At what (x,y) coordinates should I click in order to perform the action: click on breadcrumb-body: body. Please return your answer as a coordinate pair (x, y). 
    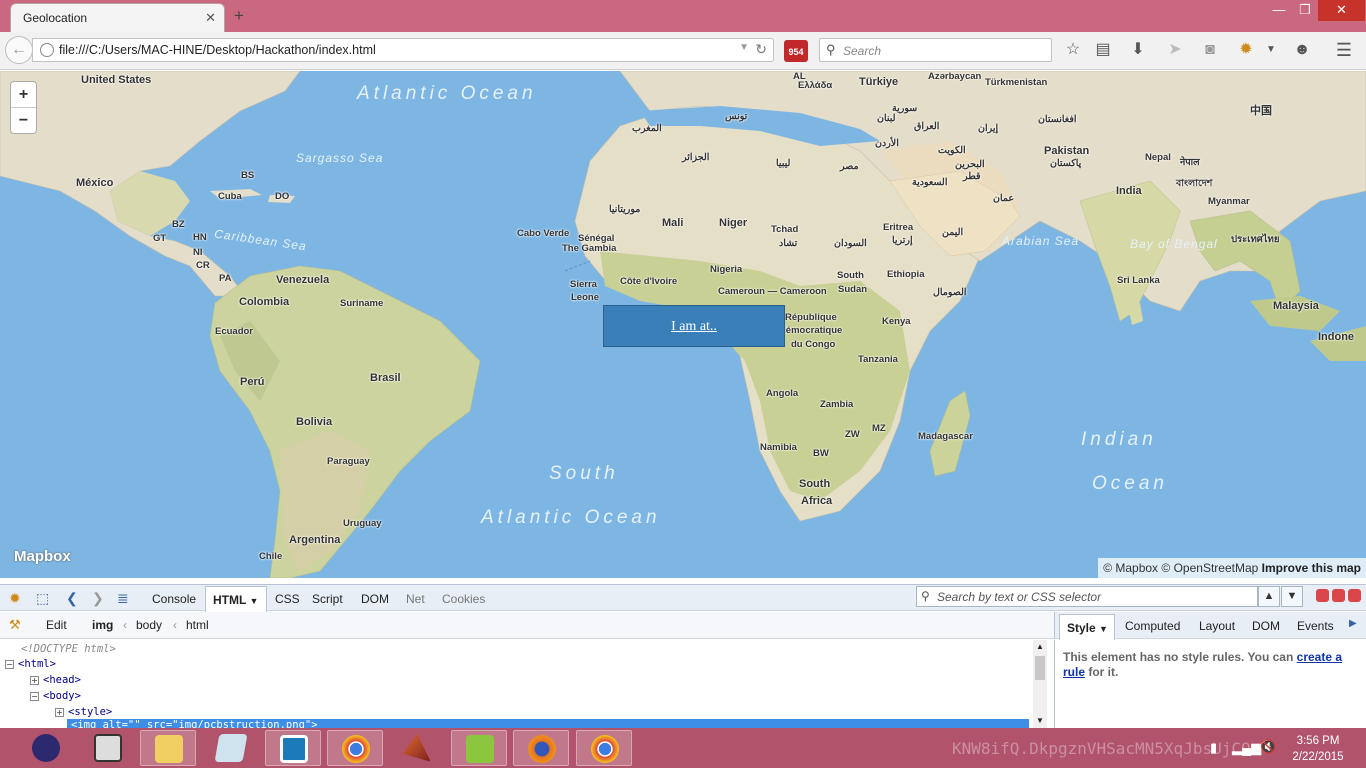
    Looking at the image, I should click on (149, 625).